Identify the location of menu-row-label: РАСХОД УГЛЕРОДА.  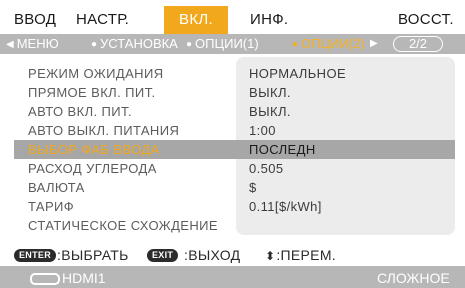
(92, 168).